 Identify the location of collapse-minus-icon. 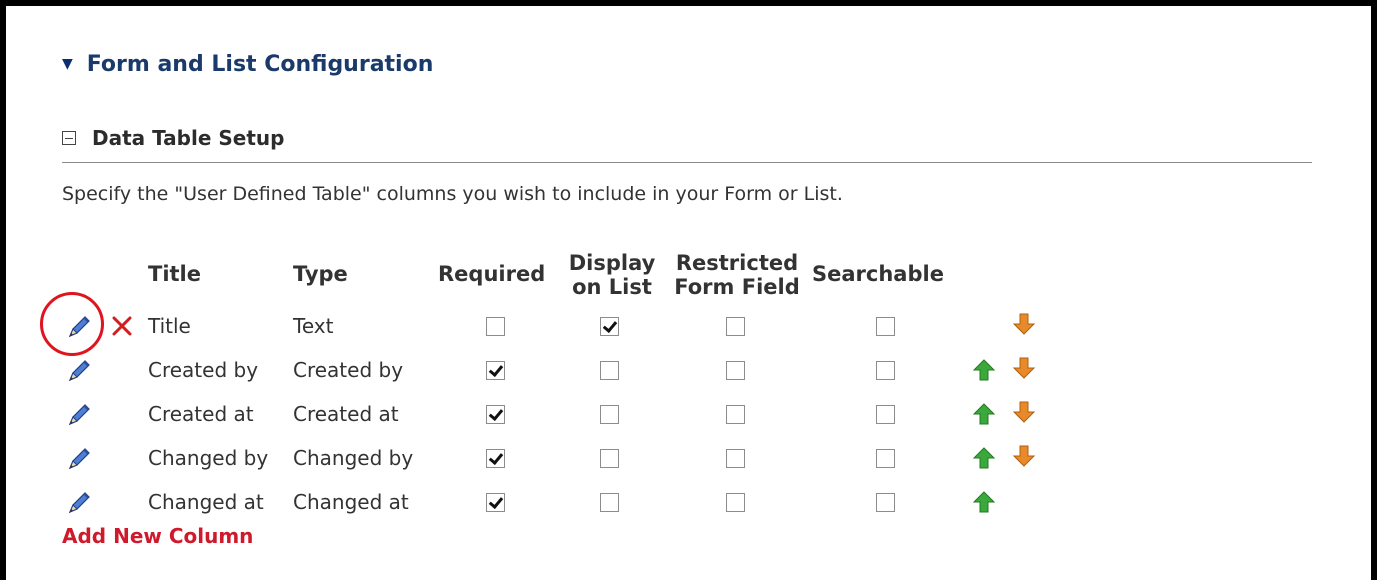
(69, 138).